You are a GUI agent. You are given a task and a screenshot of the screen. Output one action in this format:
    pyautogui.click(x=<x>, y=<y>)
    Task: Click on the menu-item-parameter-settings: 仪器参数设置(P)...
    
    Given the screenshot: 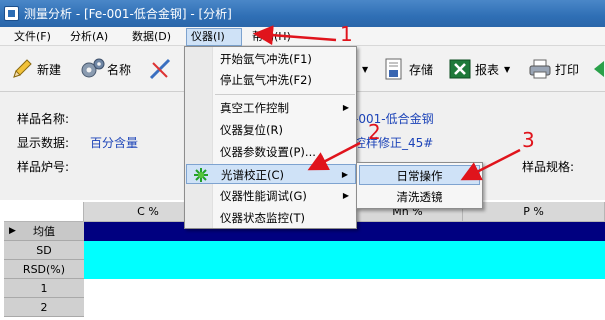 What is the action you would take?
    pyautogui.click(x=271, y=152)
    